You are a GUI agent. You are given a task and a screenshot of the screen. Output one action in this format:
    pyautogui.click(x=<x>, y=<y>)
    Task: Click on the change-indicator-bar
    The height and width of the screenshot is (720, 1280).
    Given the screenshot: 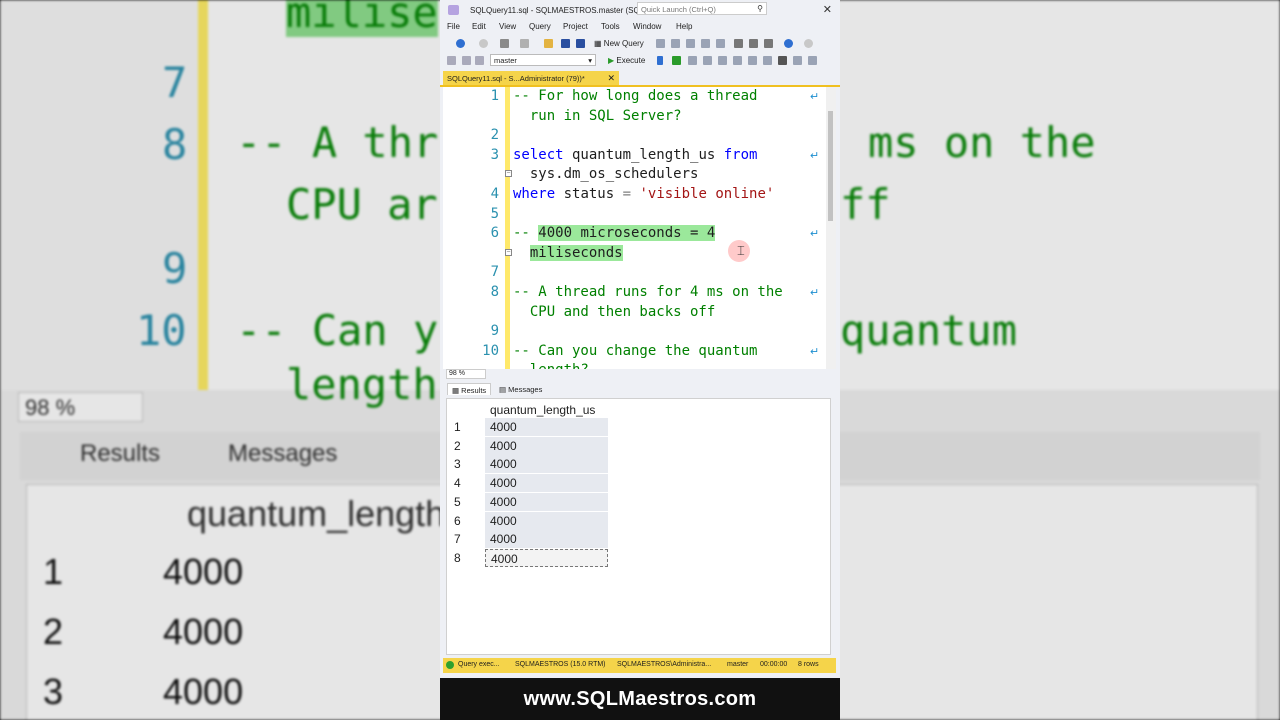 What is the action you would take?
    pyautogui.click(x=507, y=228)
    